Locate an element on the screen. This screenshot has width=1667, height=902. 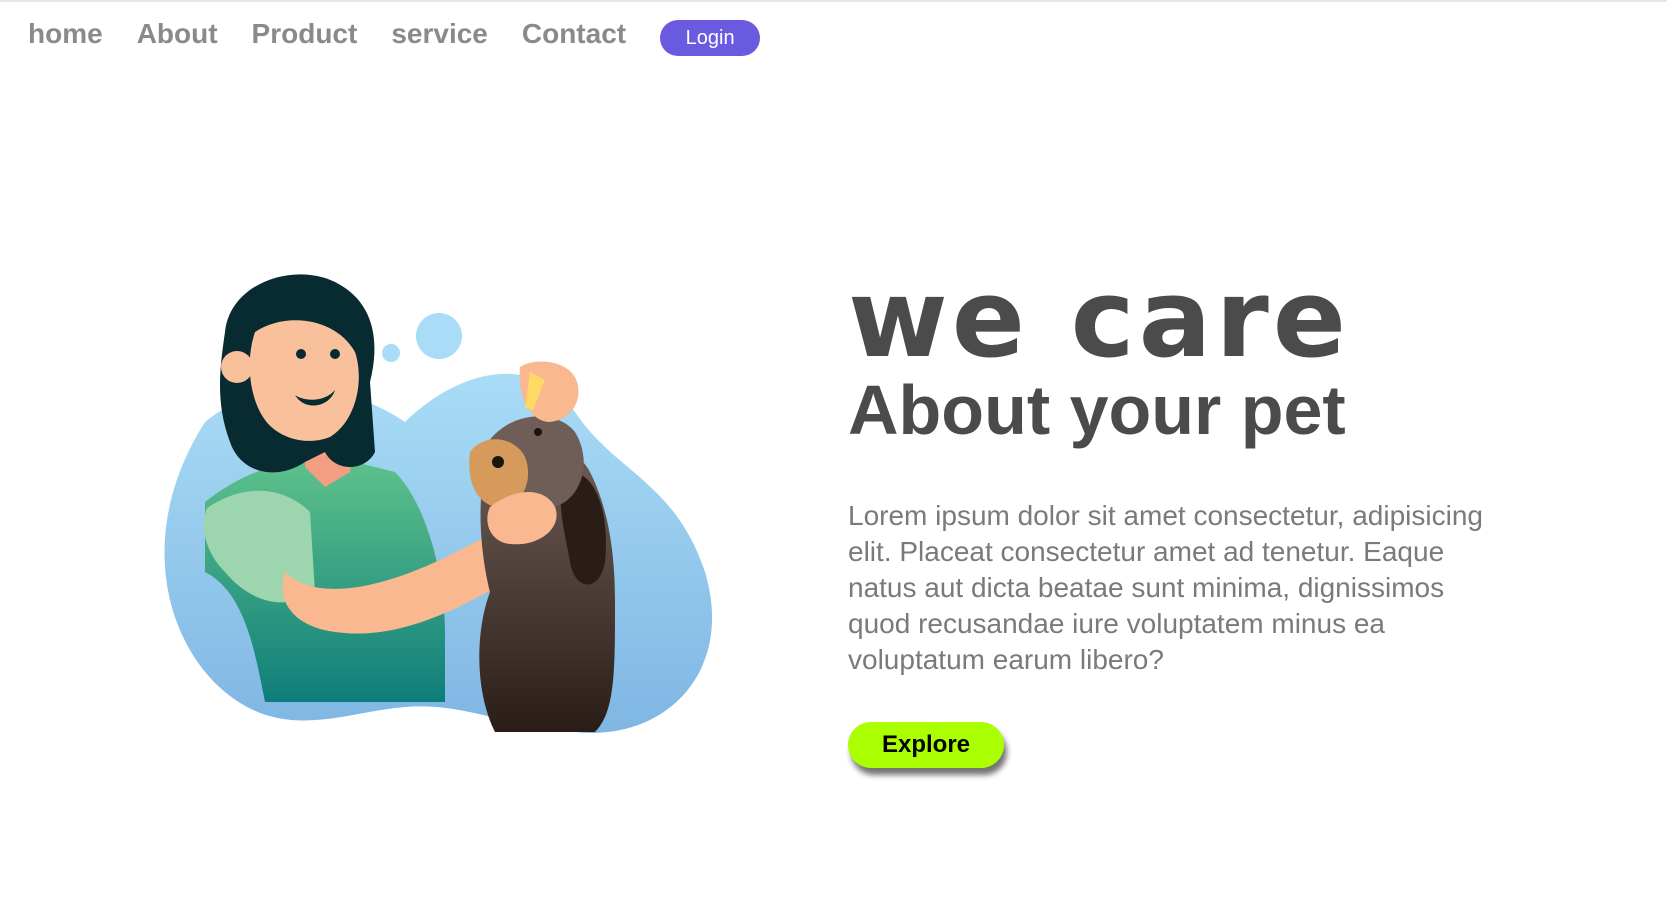
nav-link-home: home is located at coordinates (65, 34).